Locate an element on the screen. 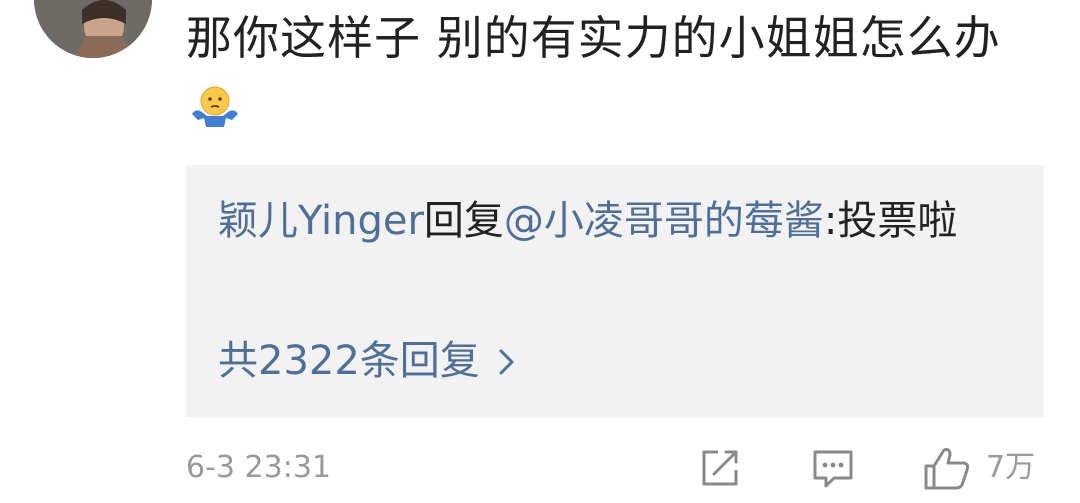 Image resolution: width=1080 pixels, height=503 pixels. reply-colon: : is located at coordinates (830, 221).